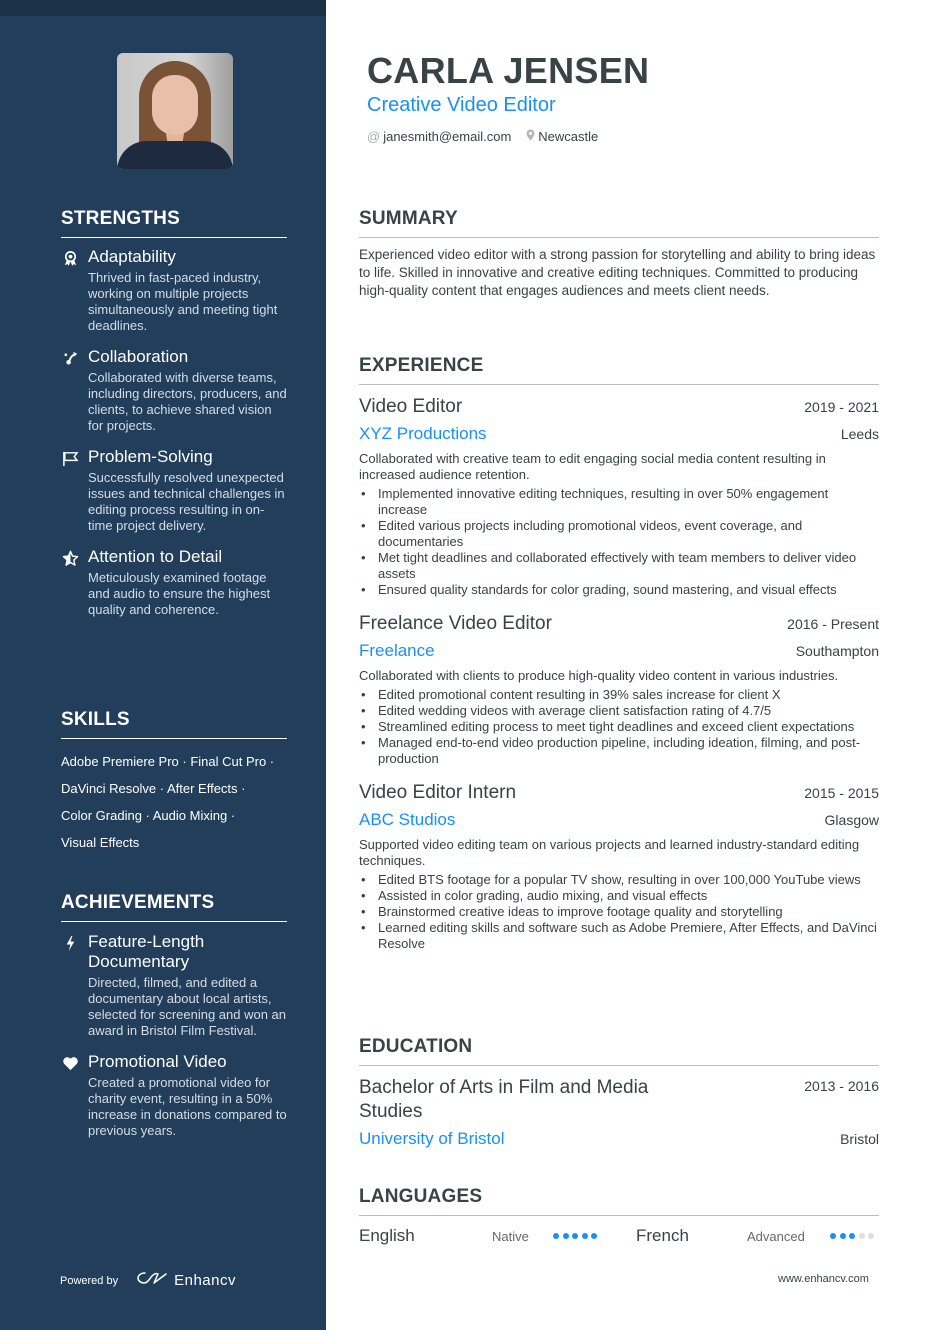  What do you see at coordinates (776, 1236) in the screenshot?
I see `language-level: Advanced` at bounding box center [776, 1236].